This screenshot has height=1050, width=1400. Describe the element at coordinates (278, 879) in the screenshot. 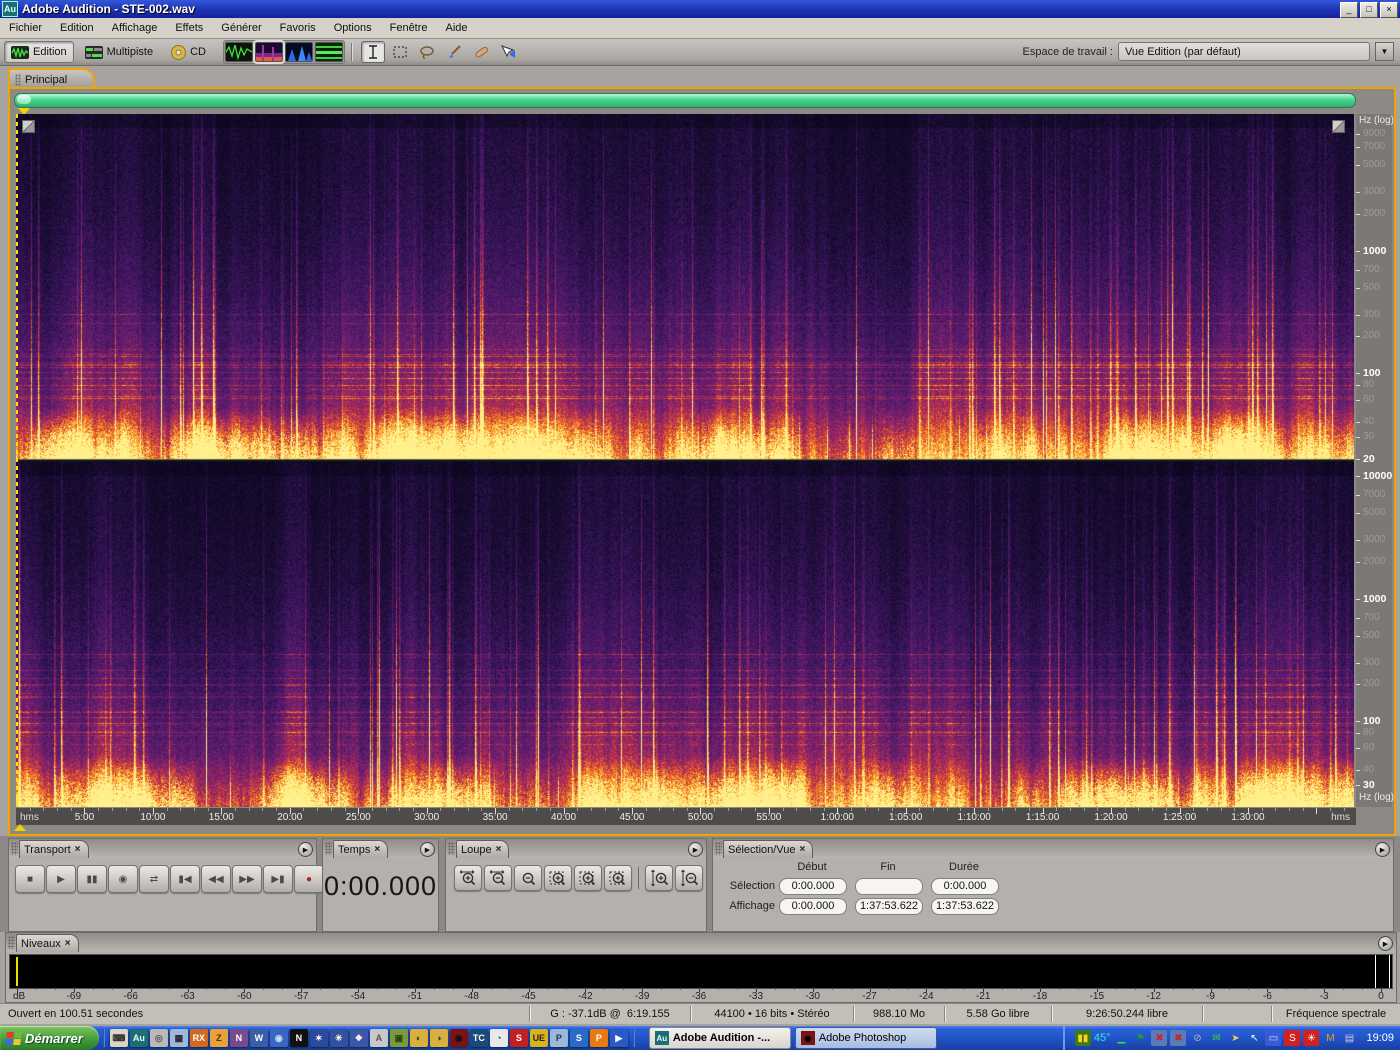

I see `go-to-end-button: ▶▮` at that location.